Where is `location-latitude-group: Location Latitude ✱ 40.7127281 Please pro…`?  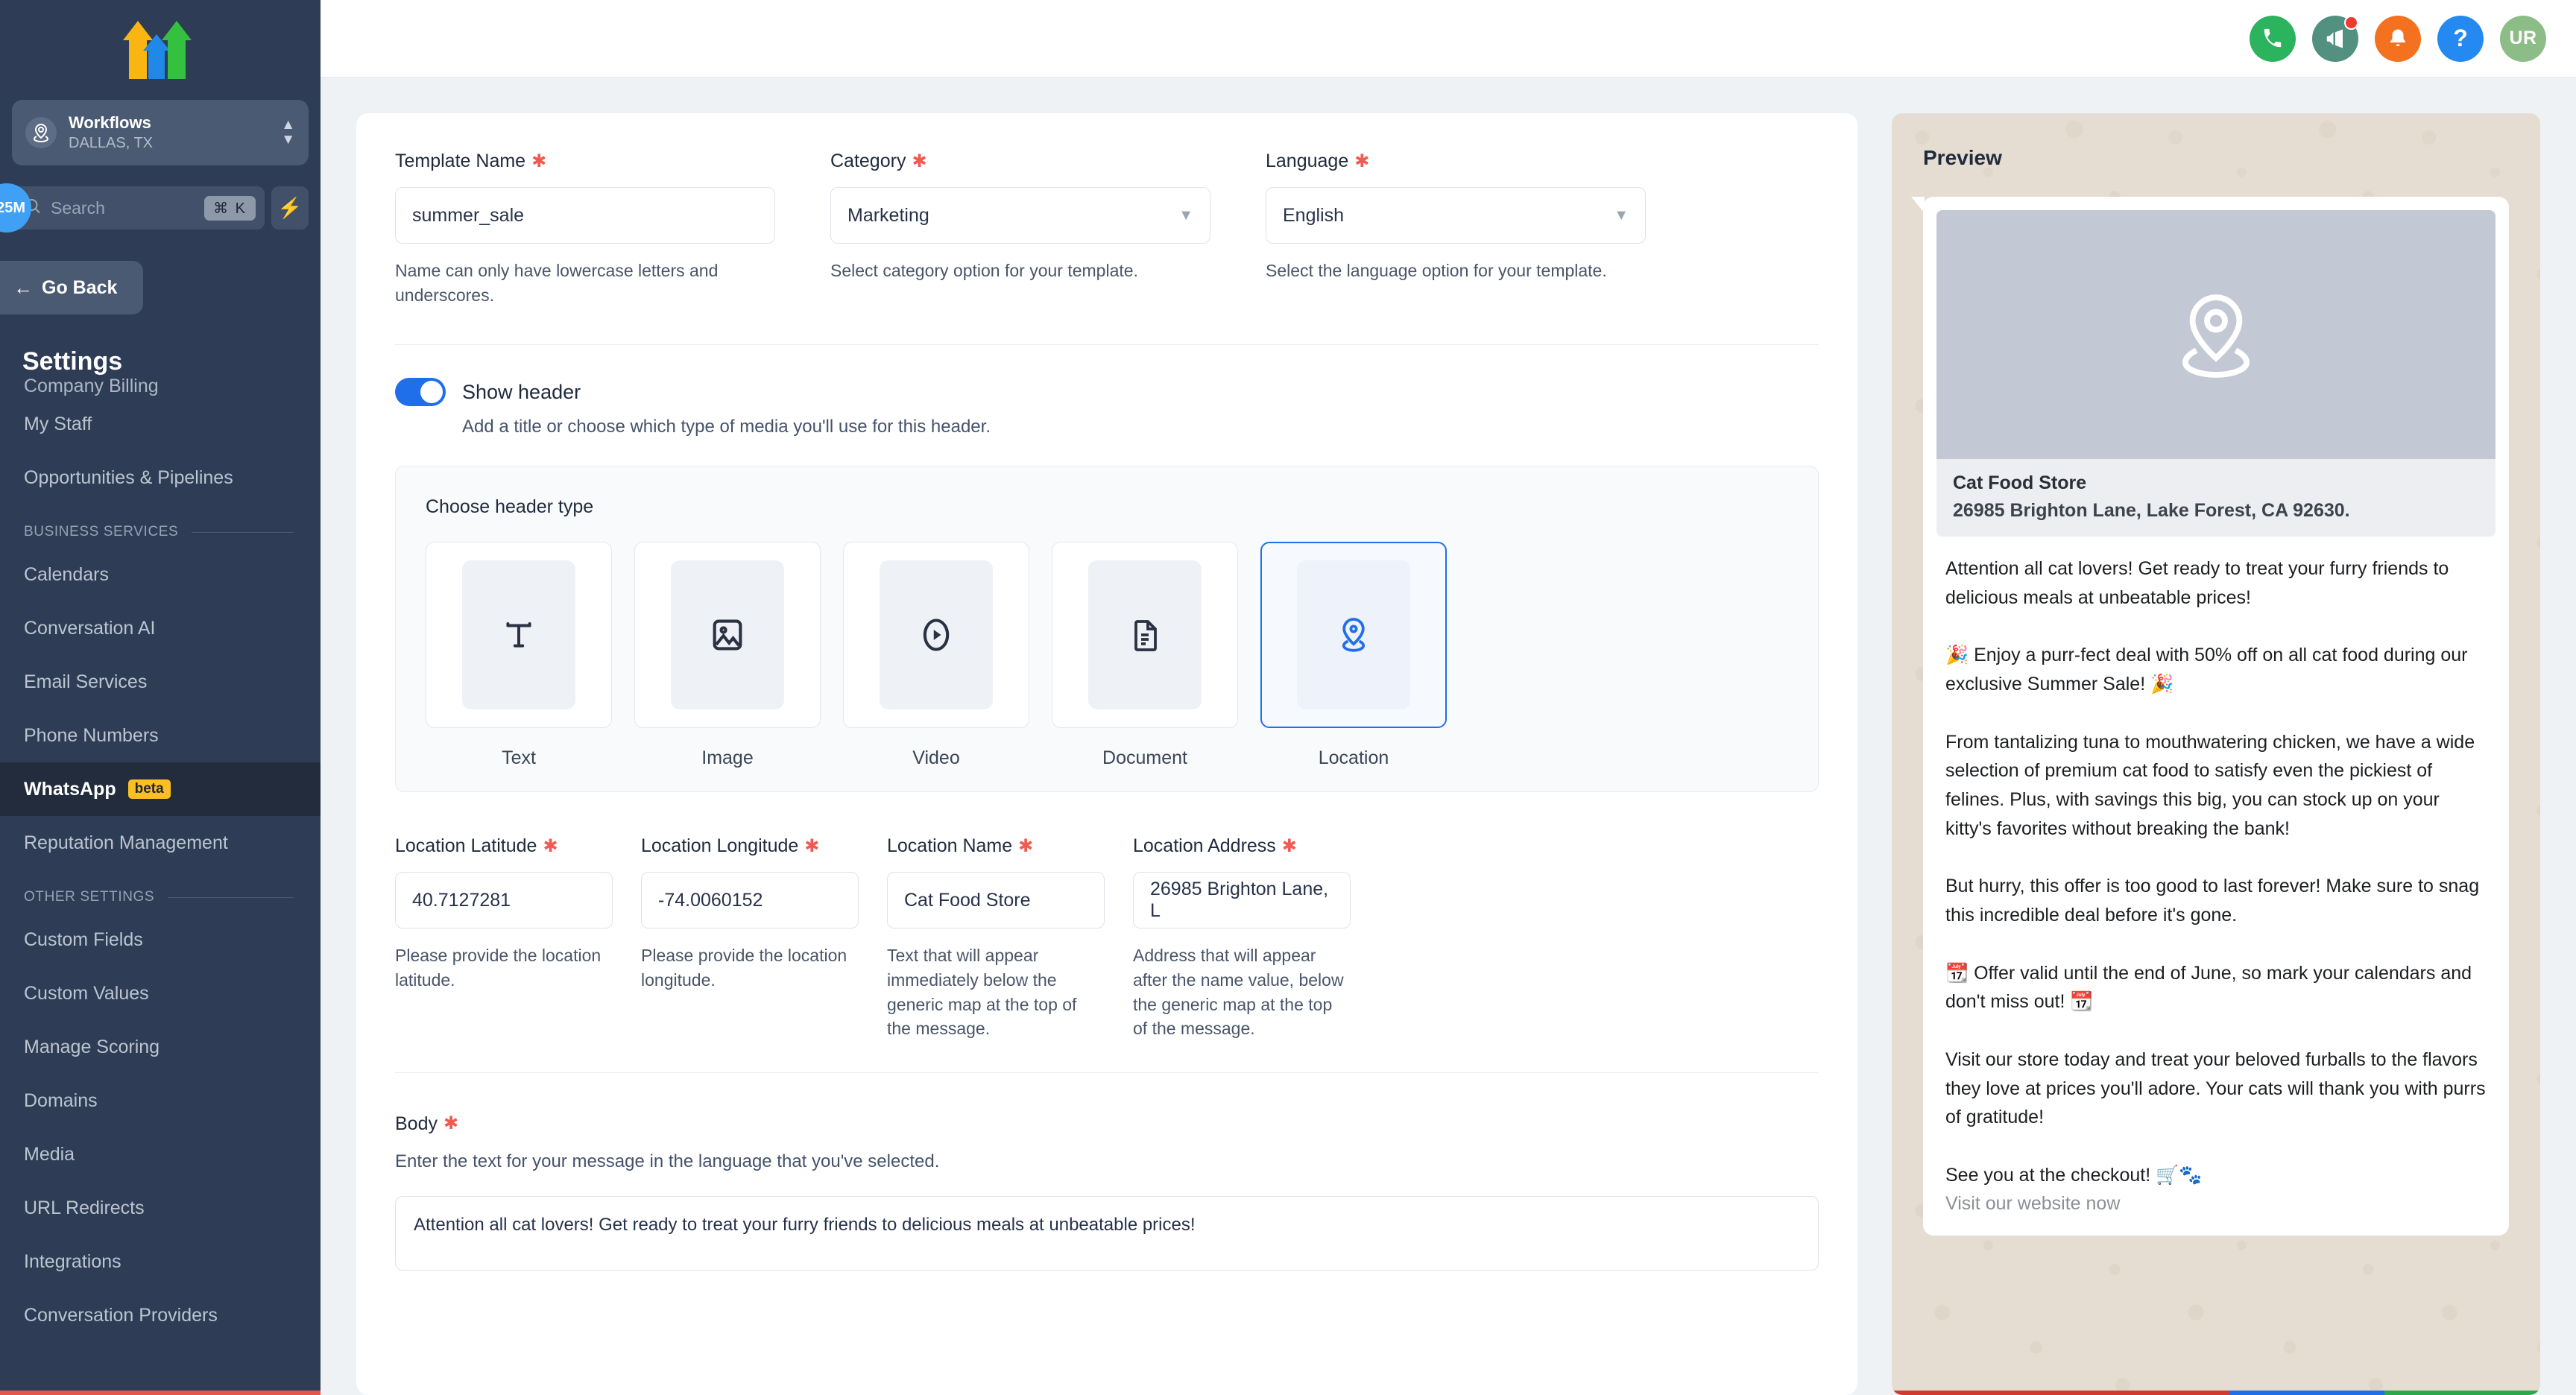 location-latitude-group: Location Latitude ✱ 40.7127281 Please pro… is located at coordinates (504, 938).